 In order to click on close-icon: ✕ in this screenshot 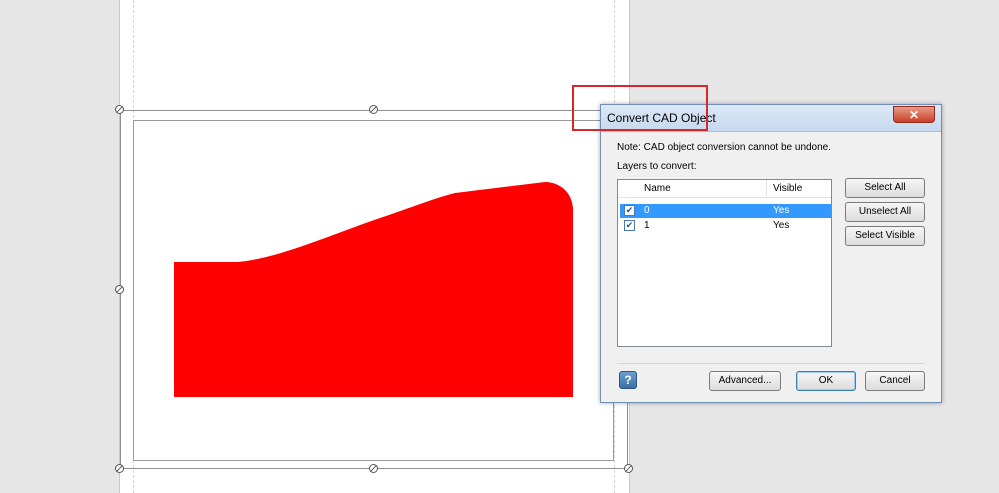, I will do `click(914, 114)`.